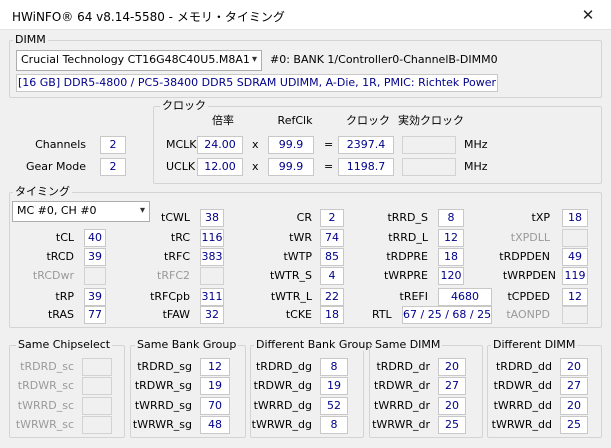  Describe the element at coordinates (540, 217) in the screenshot. I see `txp-label: tXP` at that location.